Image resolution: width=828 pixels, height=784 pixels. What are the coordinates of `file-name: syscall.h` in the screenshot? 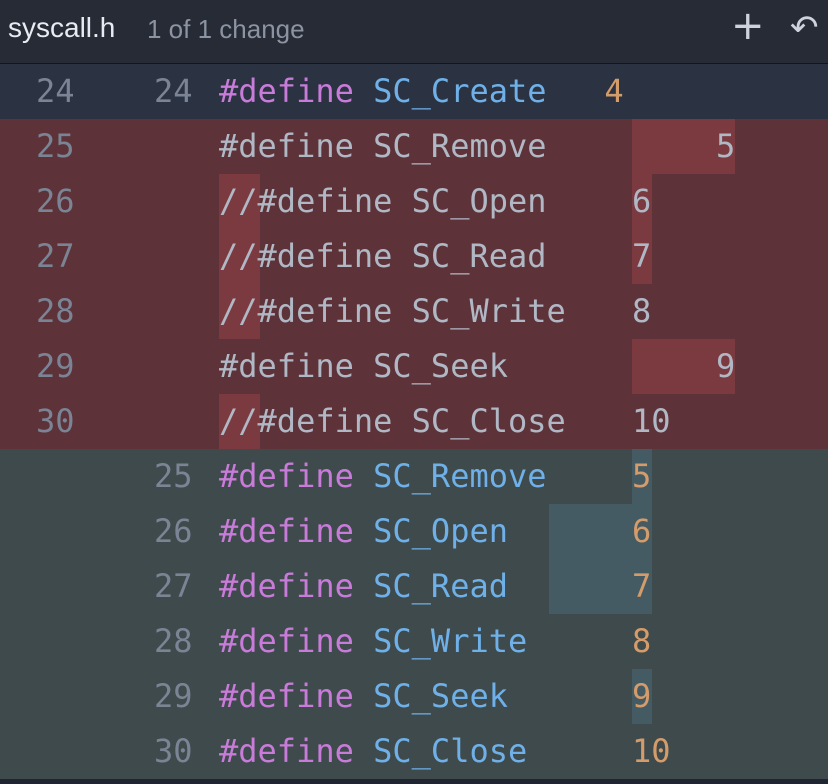 It's located at (62, 27).